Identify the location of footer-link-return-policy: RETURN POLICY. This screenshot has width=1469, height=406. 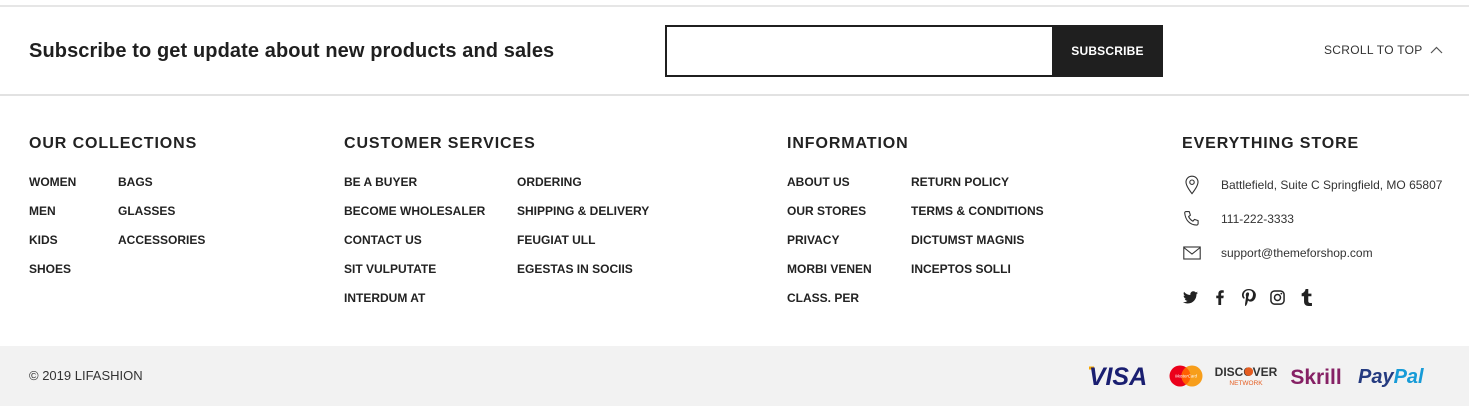
(977, 189).